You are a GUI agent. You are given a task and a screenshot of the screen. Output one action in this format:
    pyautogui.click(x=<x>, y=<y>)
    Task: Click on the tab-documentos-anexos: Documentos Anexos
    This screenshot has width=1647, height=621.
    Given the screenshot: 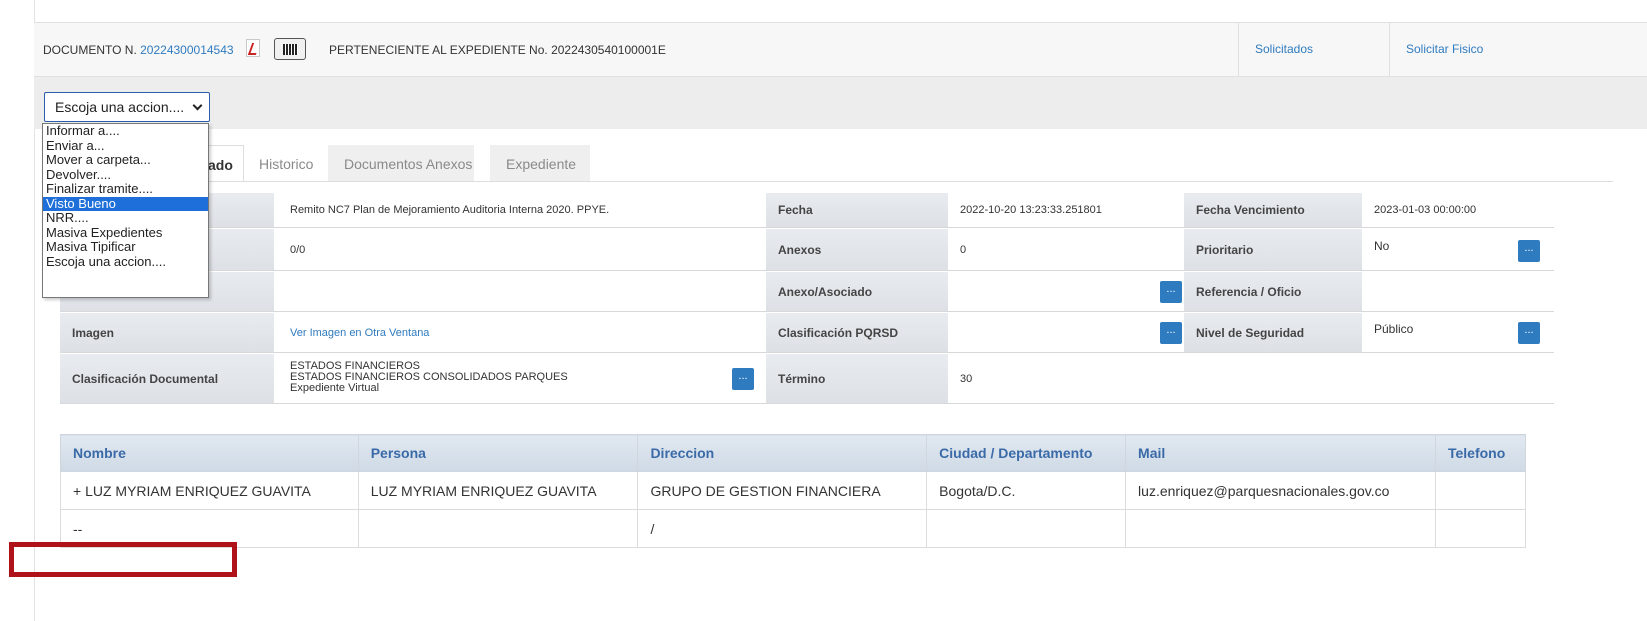 What is the action you would take?
    pyautogui.click(x=401, y=163)
    